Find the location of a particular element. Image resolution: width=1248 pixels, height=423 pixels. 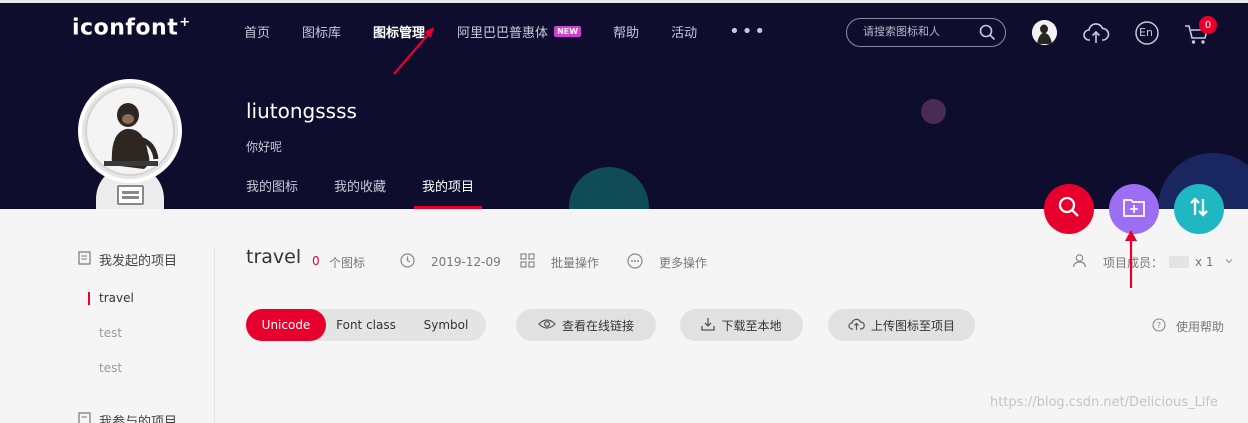

created-projects-heading: 我发起的项目 is located at coordinates (127, 259).